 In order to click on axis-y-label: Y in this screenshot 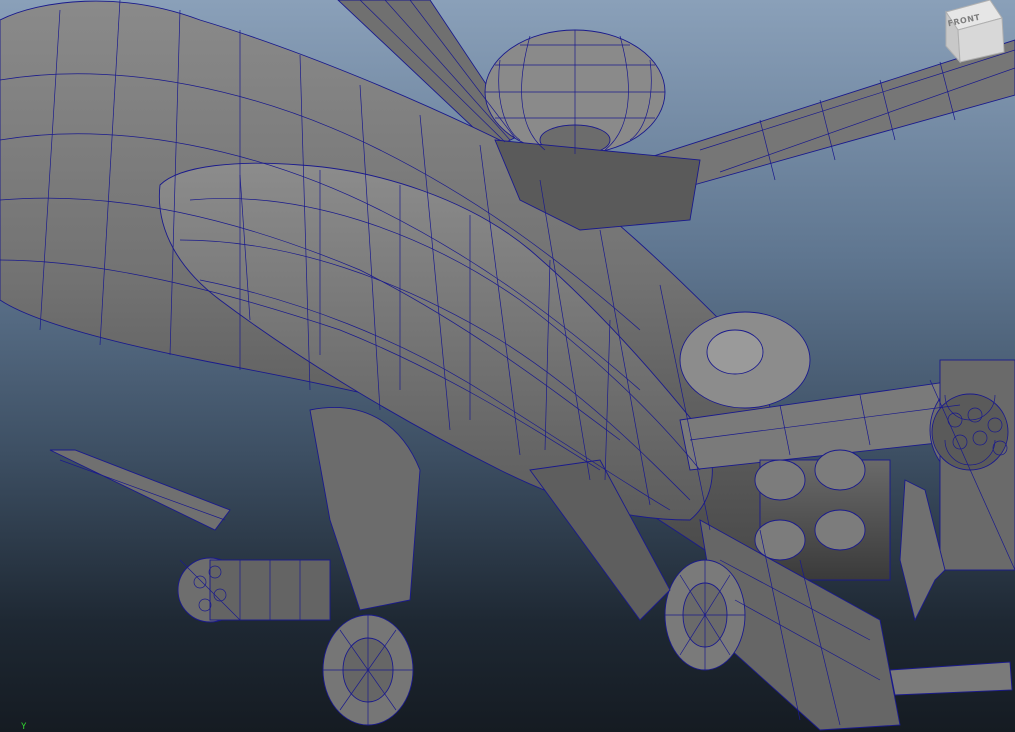, I will do `click(24, 727)`.